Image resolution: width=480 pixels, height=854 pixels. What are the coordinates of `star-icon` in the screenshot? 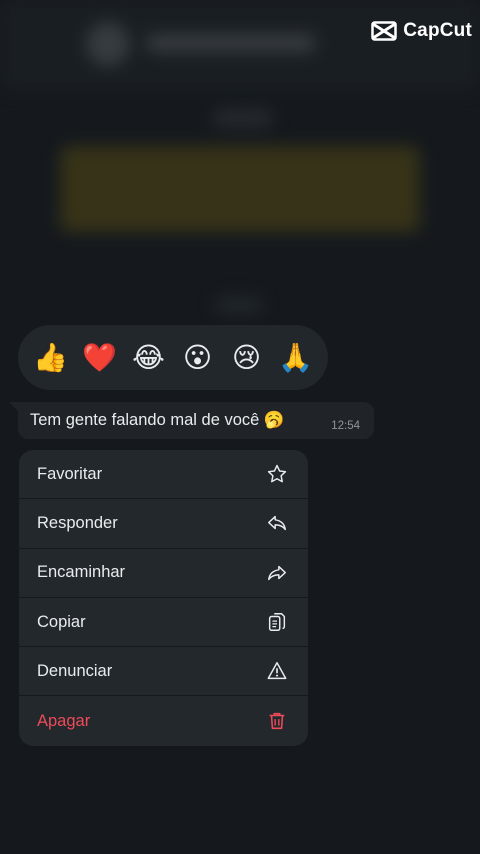 It's located at (277, 474).